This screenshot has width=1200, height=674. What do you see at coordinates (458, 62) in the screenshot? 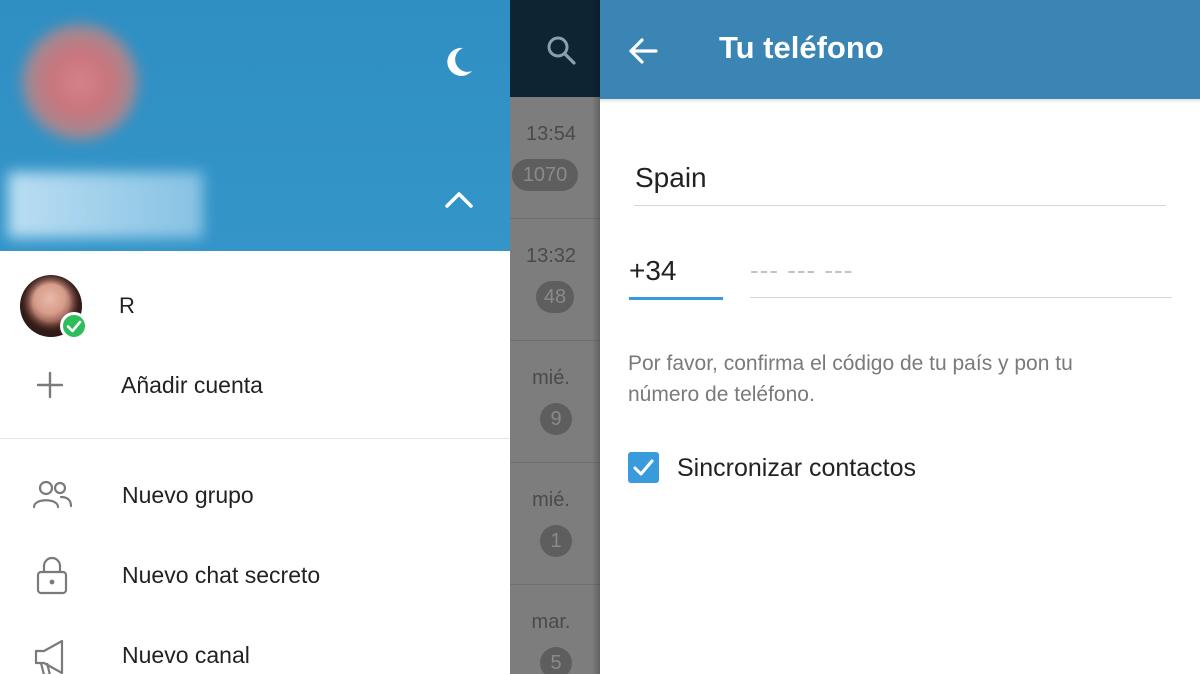
I see `night-mode-icon` at bounding box center [458, 62].